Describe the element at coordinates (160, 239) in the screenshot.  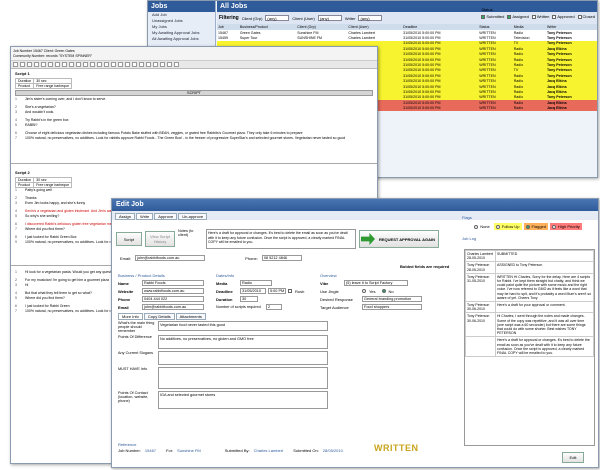
I see `view-script-history-button: View Script History` at that location.